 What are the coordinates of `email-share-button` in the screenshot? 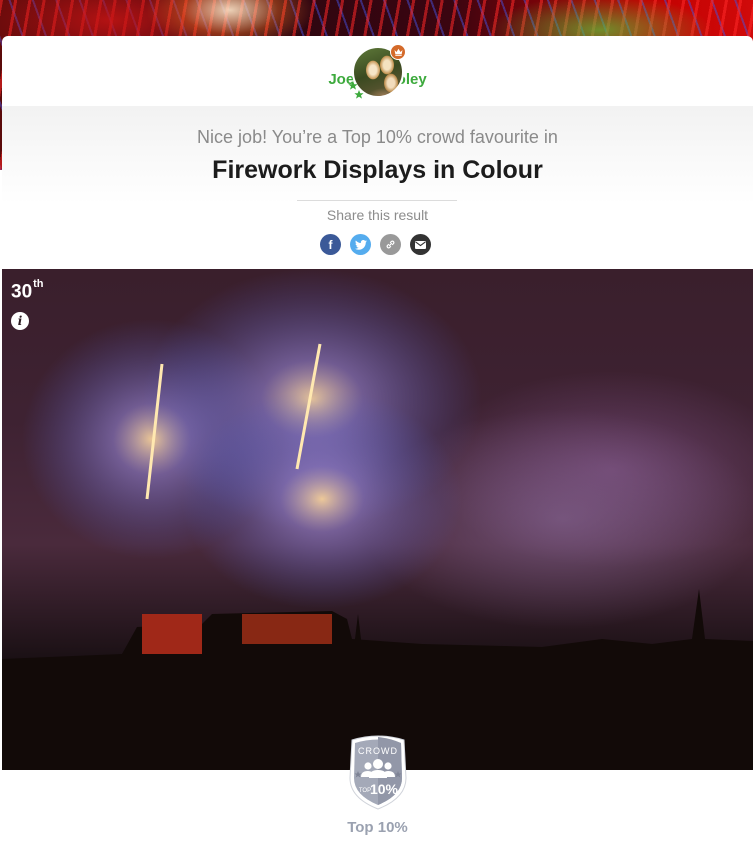 It's located at (420, 244).